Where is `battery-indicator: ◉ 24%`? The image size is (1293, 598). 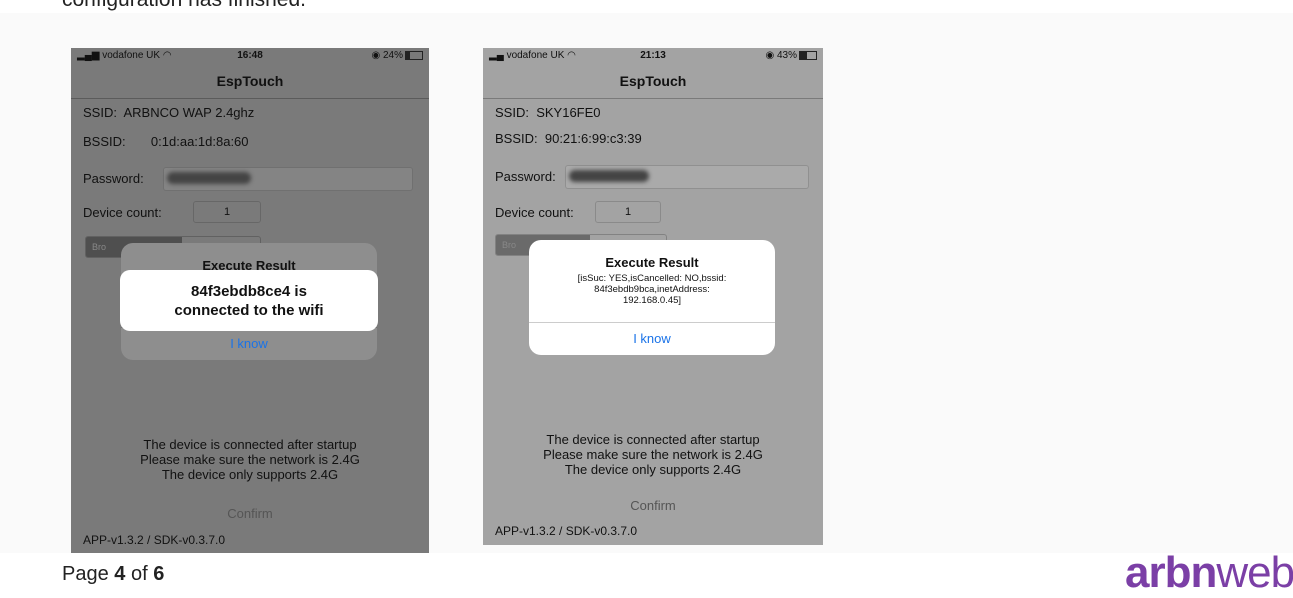 battery-indicator: ◉ 24% is located at coordinates (397, 55).